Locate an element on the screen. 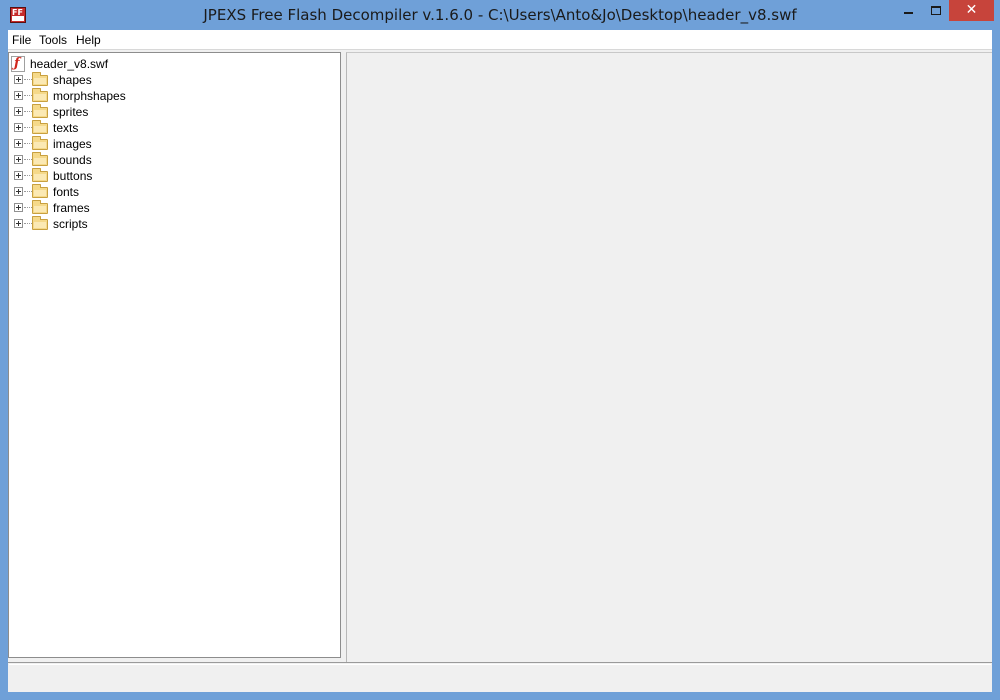 Image resolution: width=1000 pixels, height=700 pixels. tree-node-scripts: scripts is located at coordinates (164, 224).